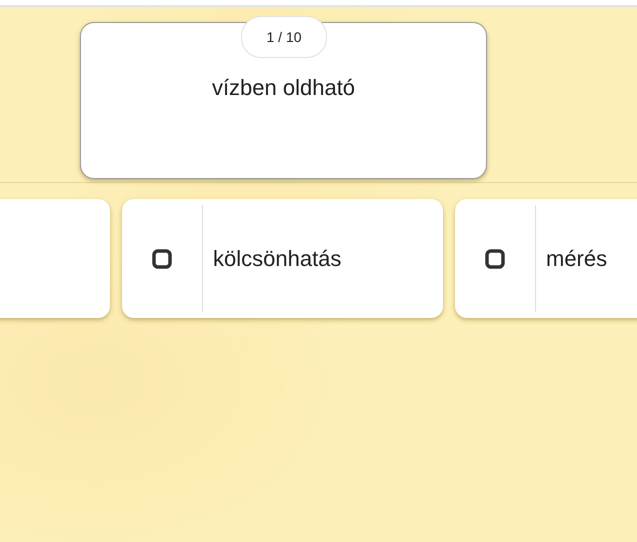 Image resolution: width=637 pixels, height=542 pixels. What do you see at coordinates (284, 88) in the screenshot?
I see `question-prompt: vízben oldható` at bounding box center [284, 88].